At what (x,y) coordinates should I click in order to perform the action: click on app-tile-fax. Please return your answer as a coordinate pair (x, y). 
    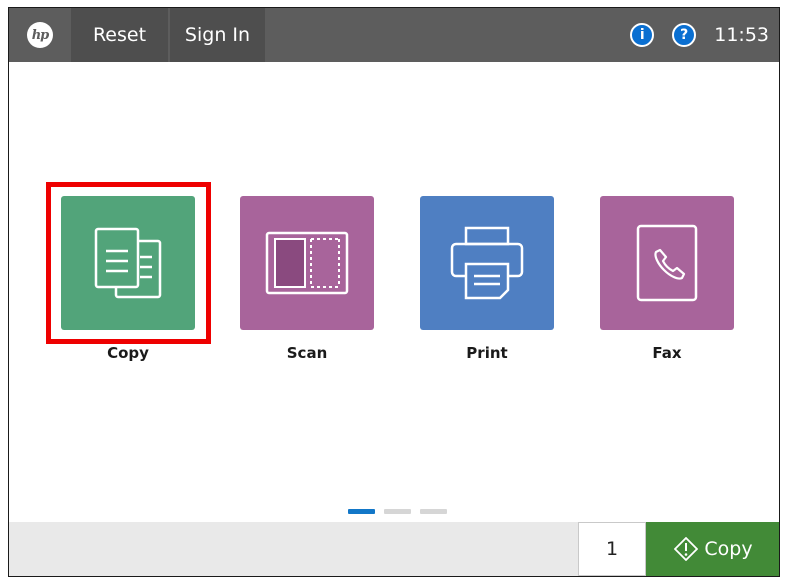
    Looking at the image, I should click on (667, 263).